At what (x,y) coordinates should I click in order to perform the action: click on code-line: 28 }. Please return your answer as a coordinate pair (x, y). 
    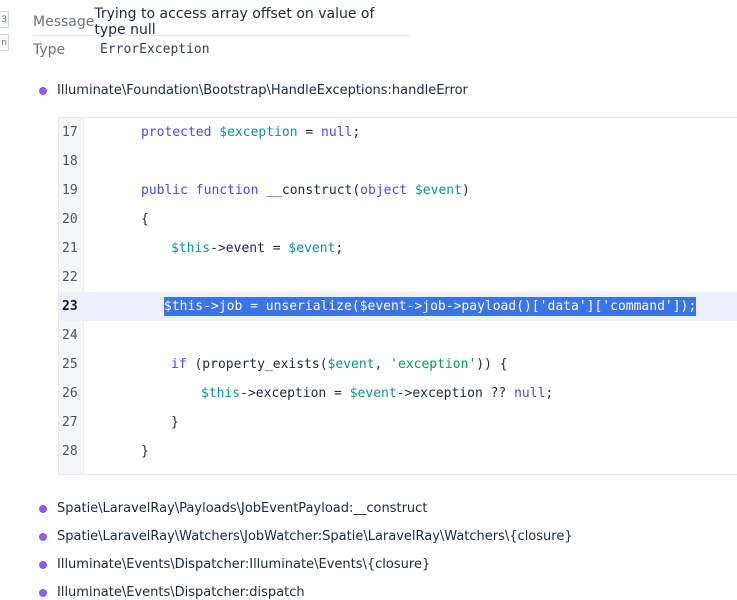
    Looking at the image, I should click on (398, 451).